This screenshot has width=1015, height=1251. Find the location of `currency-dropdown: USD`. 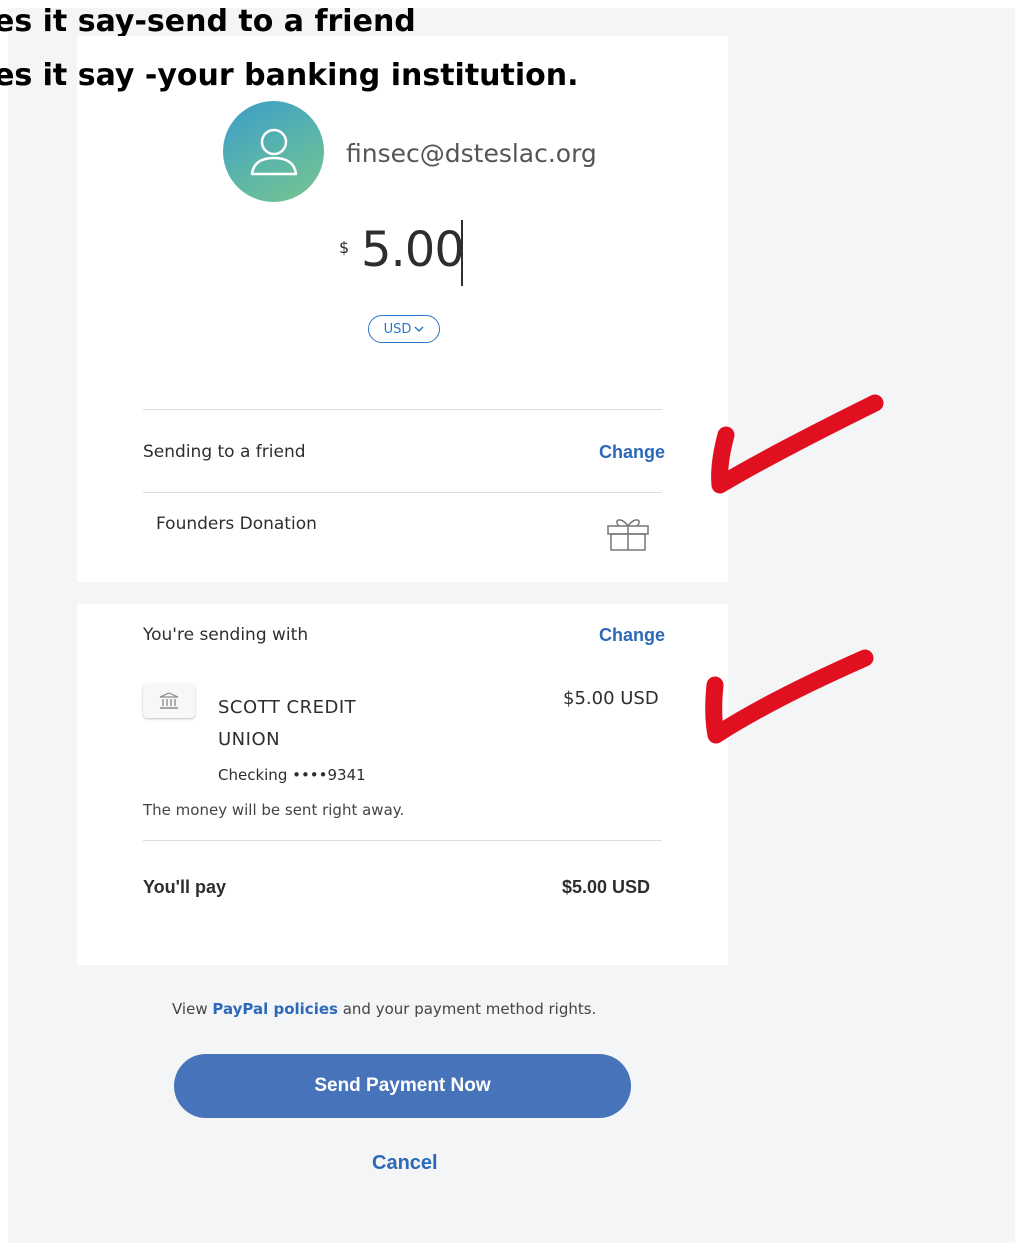

currency-dropdown: USD is located at coordinates (404, 329).